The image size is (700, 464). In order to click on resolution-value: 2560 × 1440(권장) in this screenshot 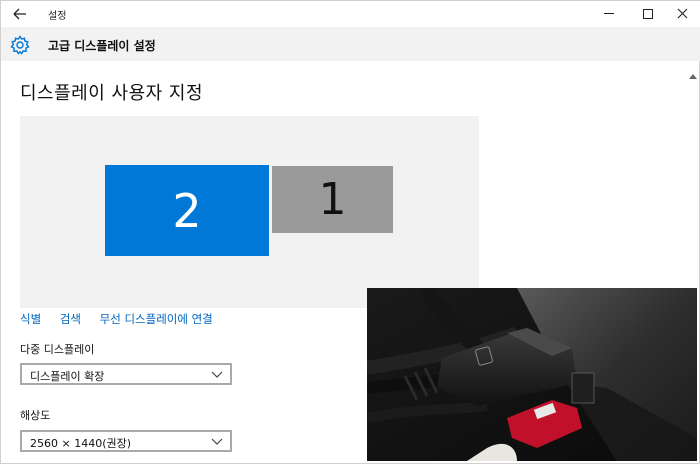, I will do `click(81, 443)`.